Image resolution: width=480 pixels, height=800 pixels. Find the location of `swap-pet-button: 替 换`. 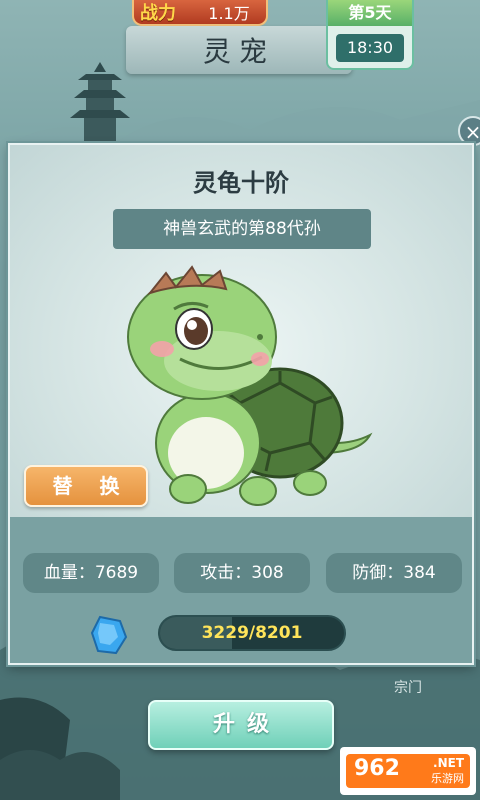

swap-pet-button: 替 换 is located at coordinates (86, 486).